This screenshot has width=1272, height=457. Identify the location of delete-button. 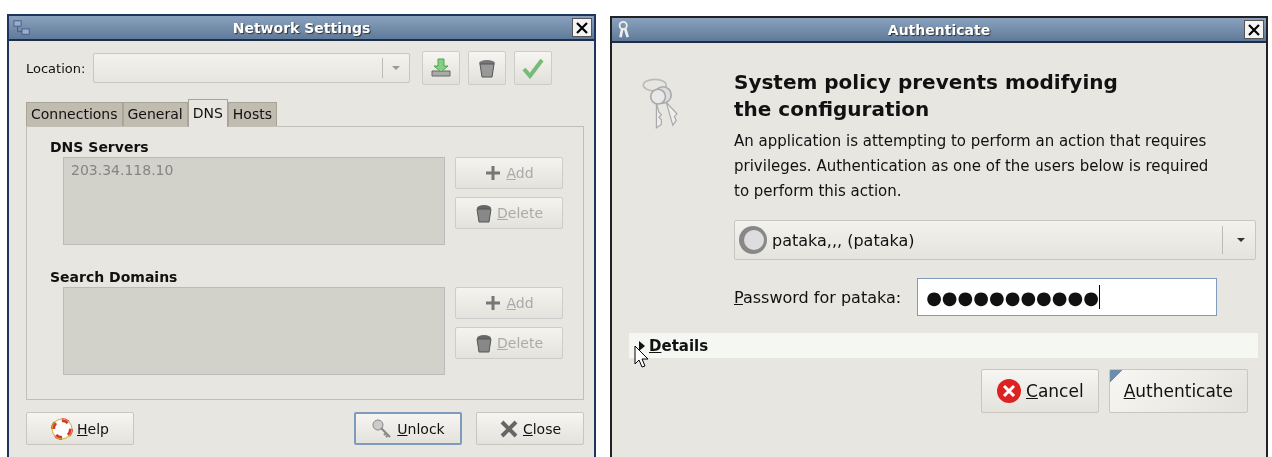
(487, 68).